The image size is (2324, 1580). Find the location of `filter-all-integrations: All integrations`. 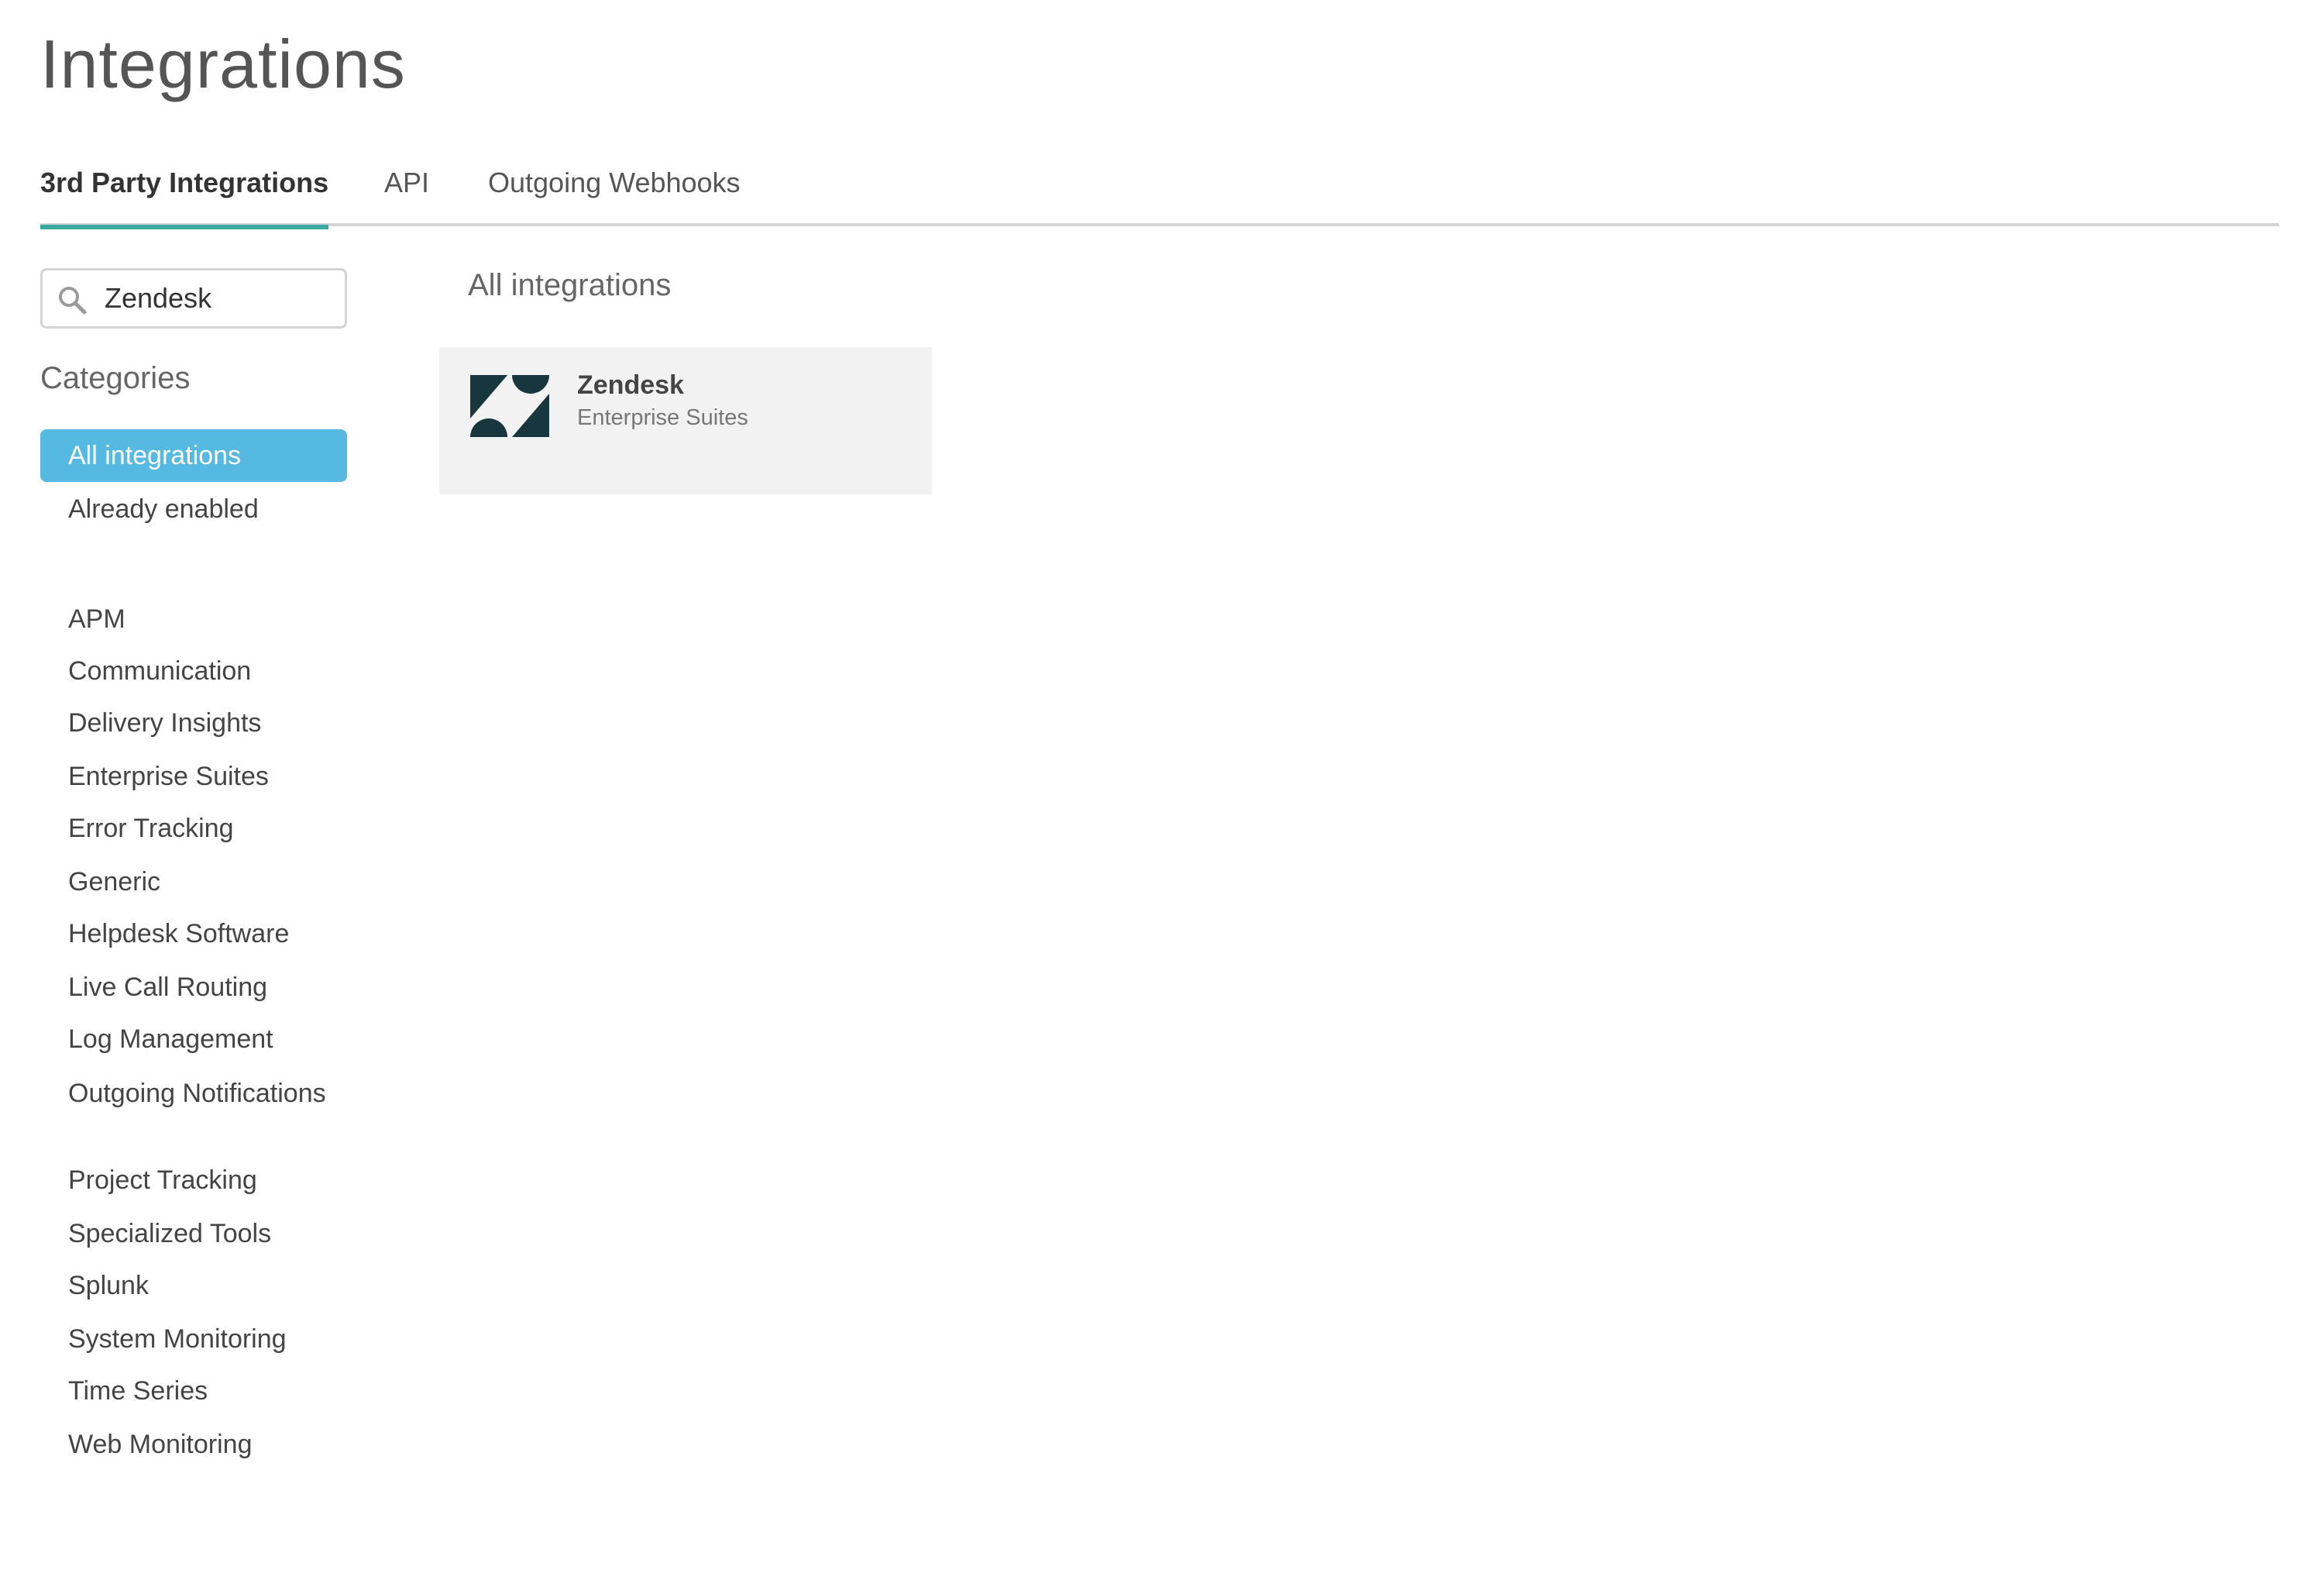

filter-all-integrations: All integrations is located at coordinates (193, 455).